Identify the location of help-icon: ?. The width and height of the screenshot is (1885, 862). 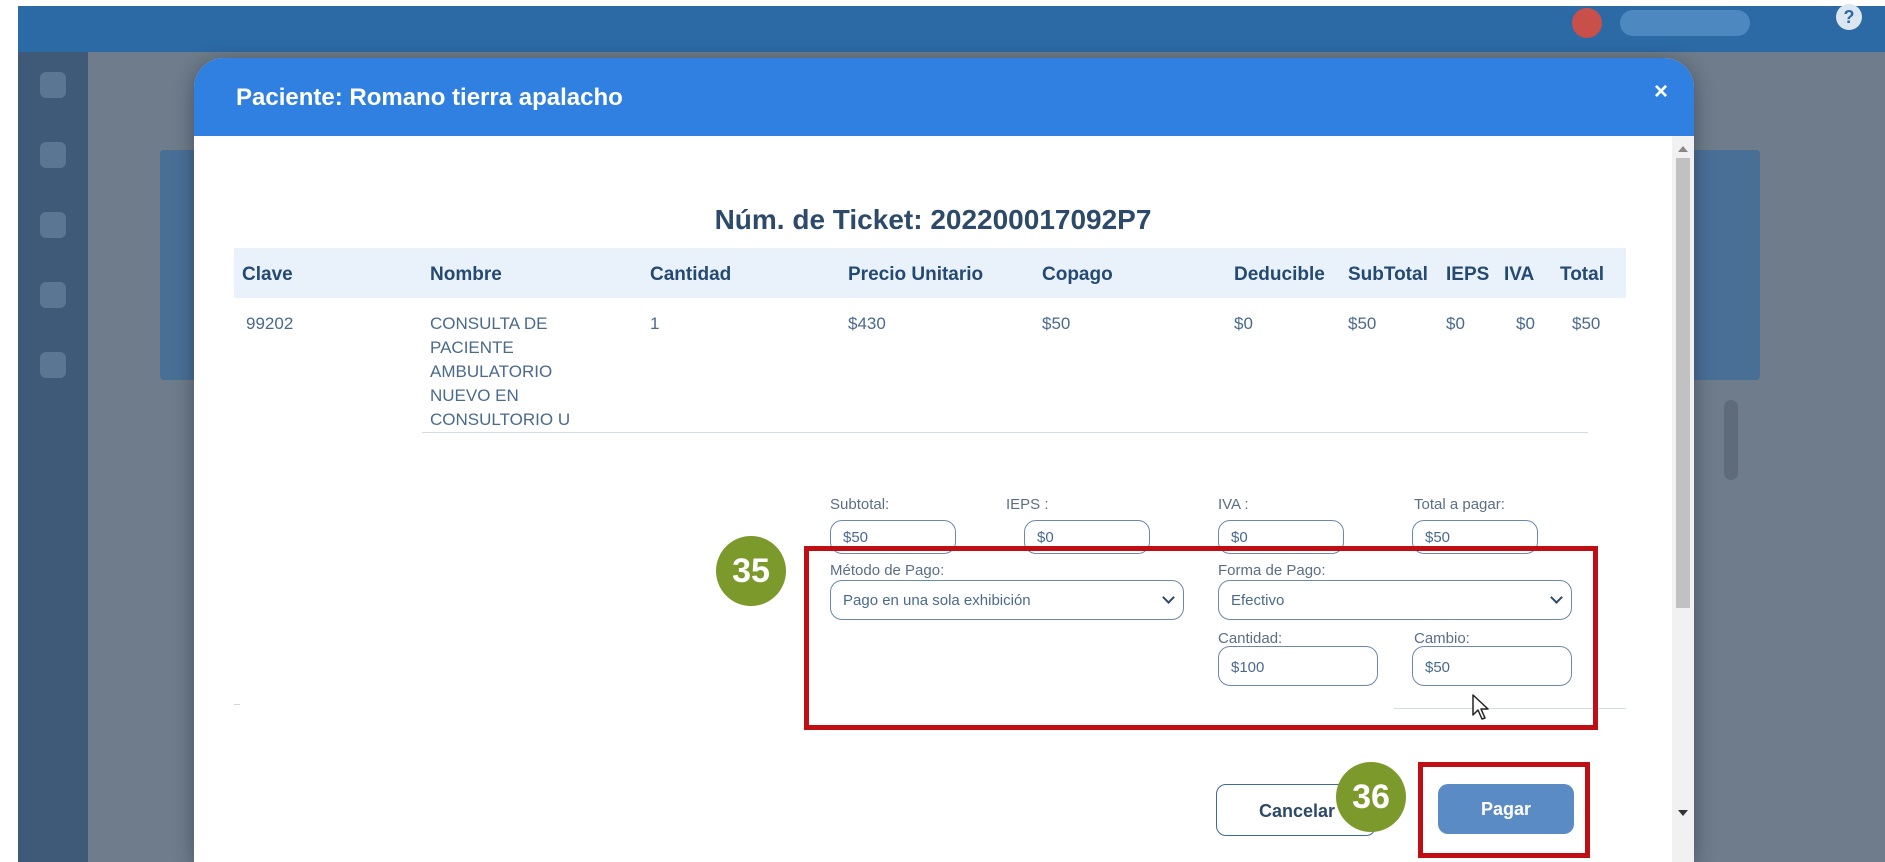
(1849, 17).